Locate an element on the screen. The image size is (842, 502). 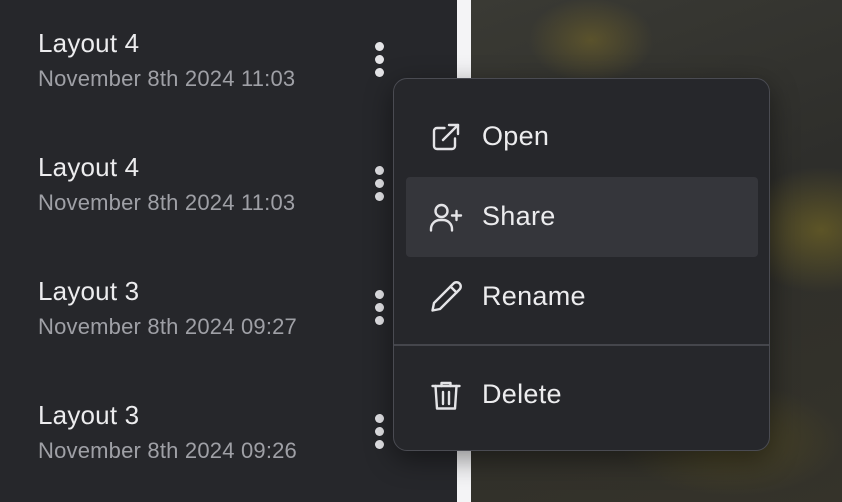
menu-item-label: Open is located at coordinates (516, 136).